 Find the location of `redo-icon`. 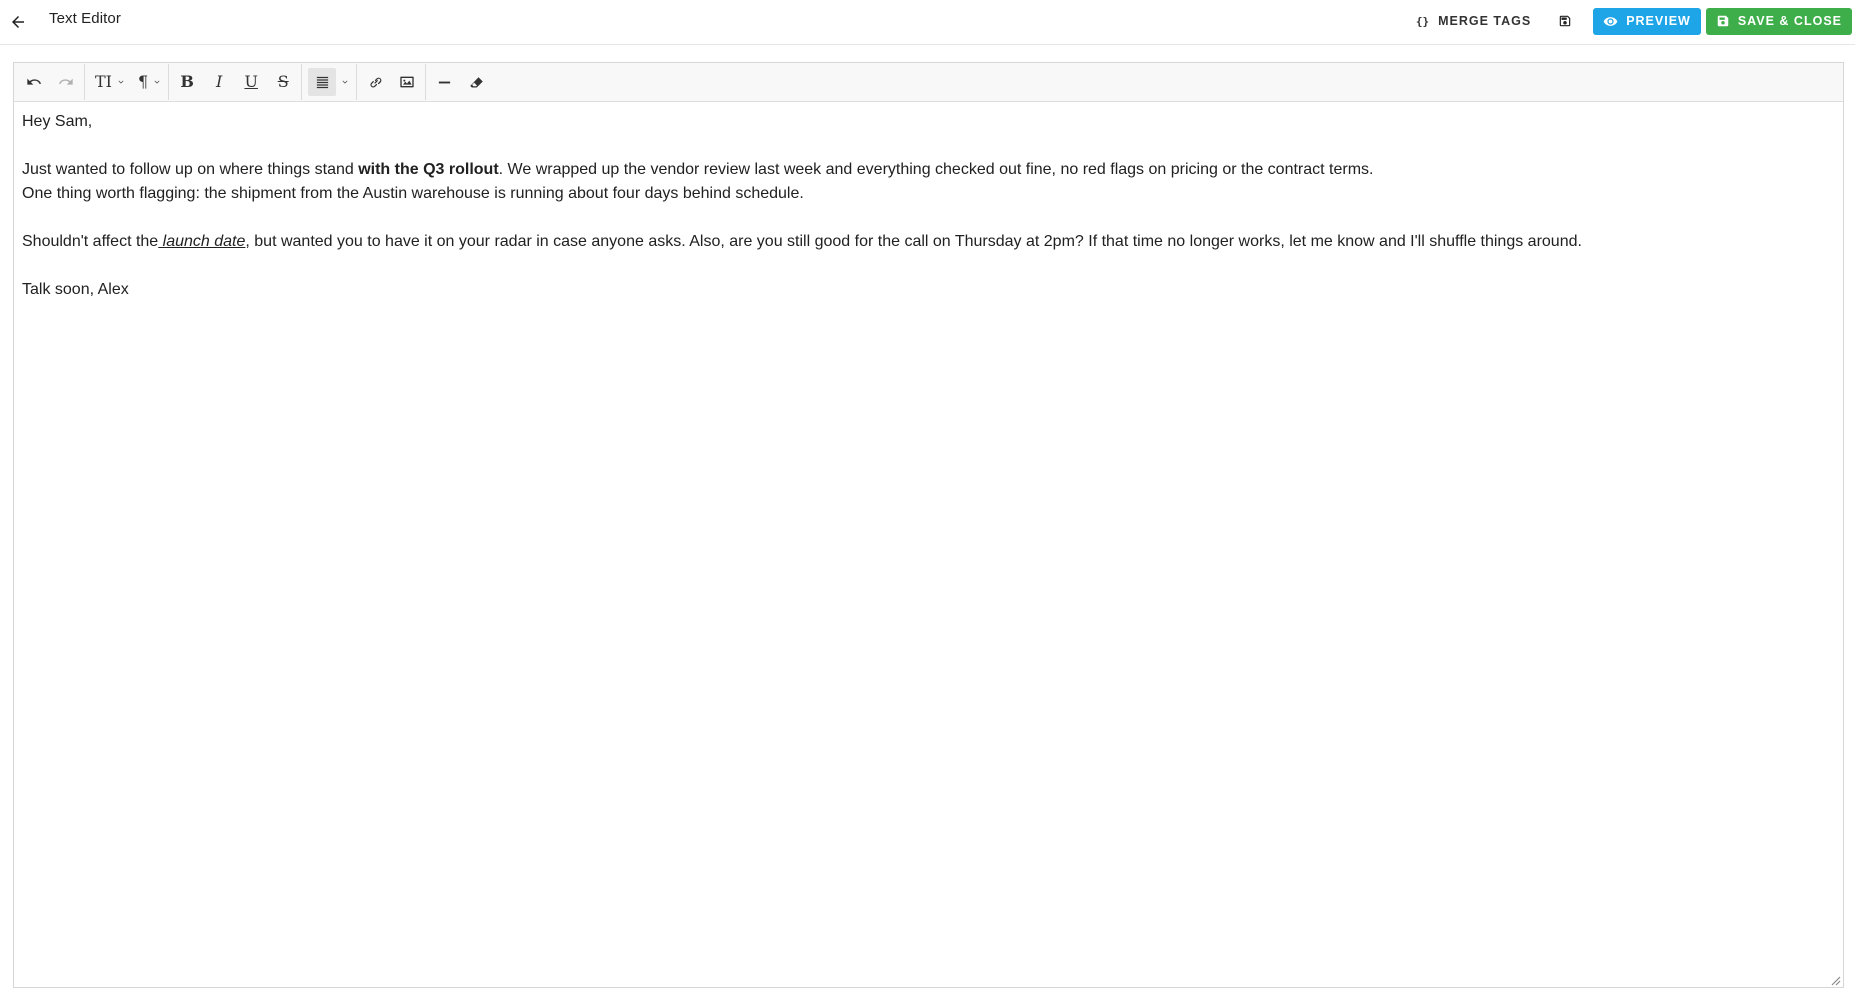

redo-icon is located at coordinates (65, 81).